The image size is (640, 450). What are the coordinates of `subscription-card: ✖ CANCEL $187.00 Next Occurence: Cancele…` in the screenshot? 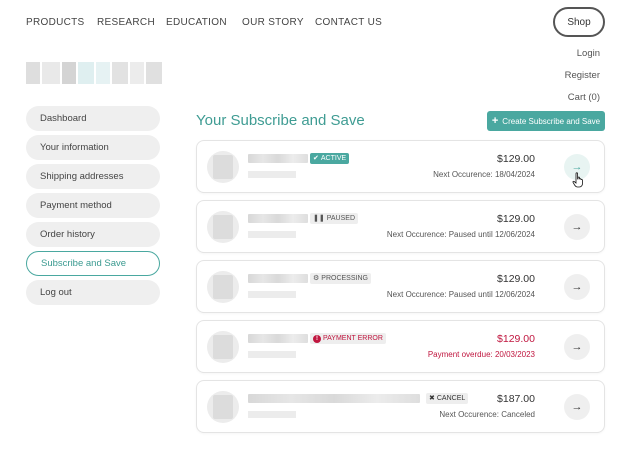 It's located at (400, 406).